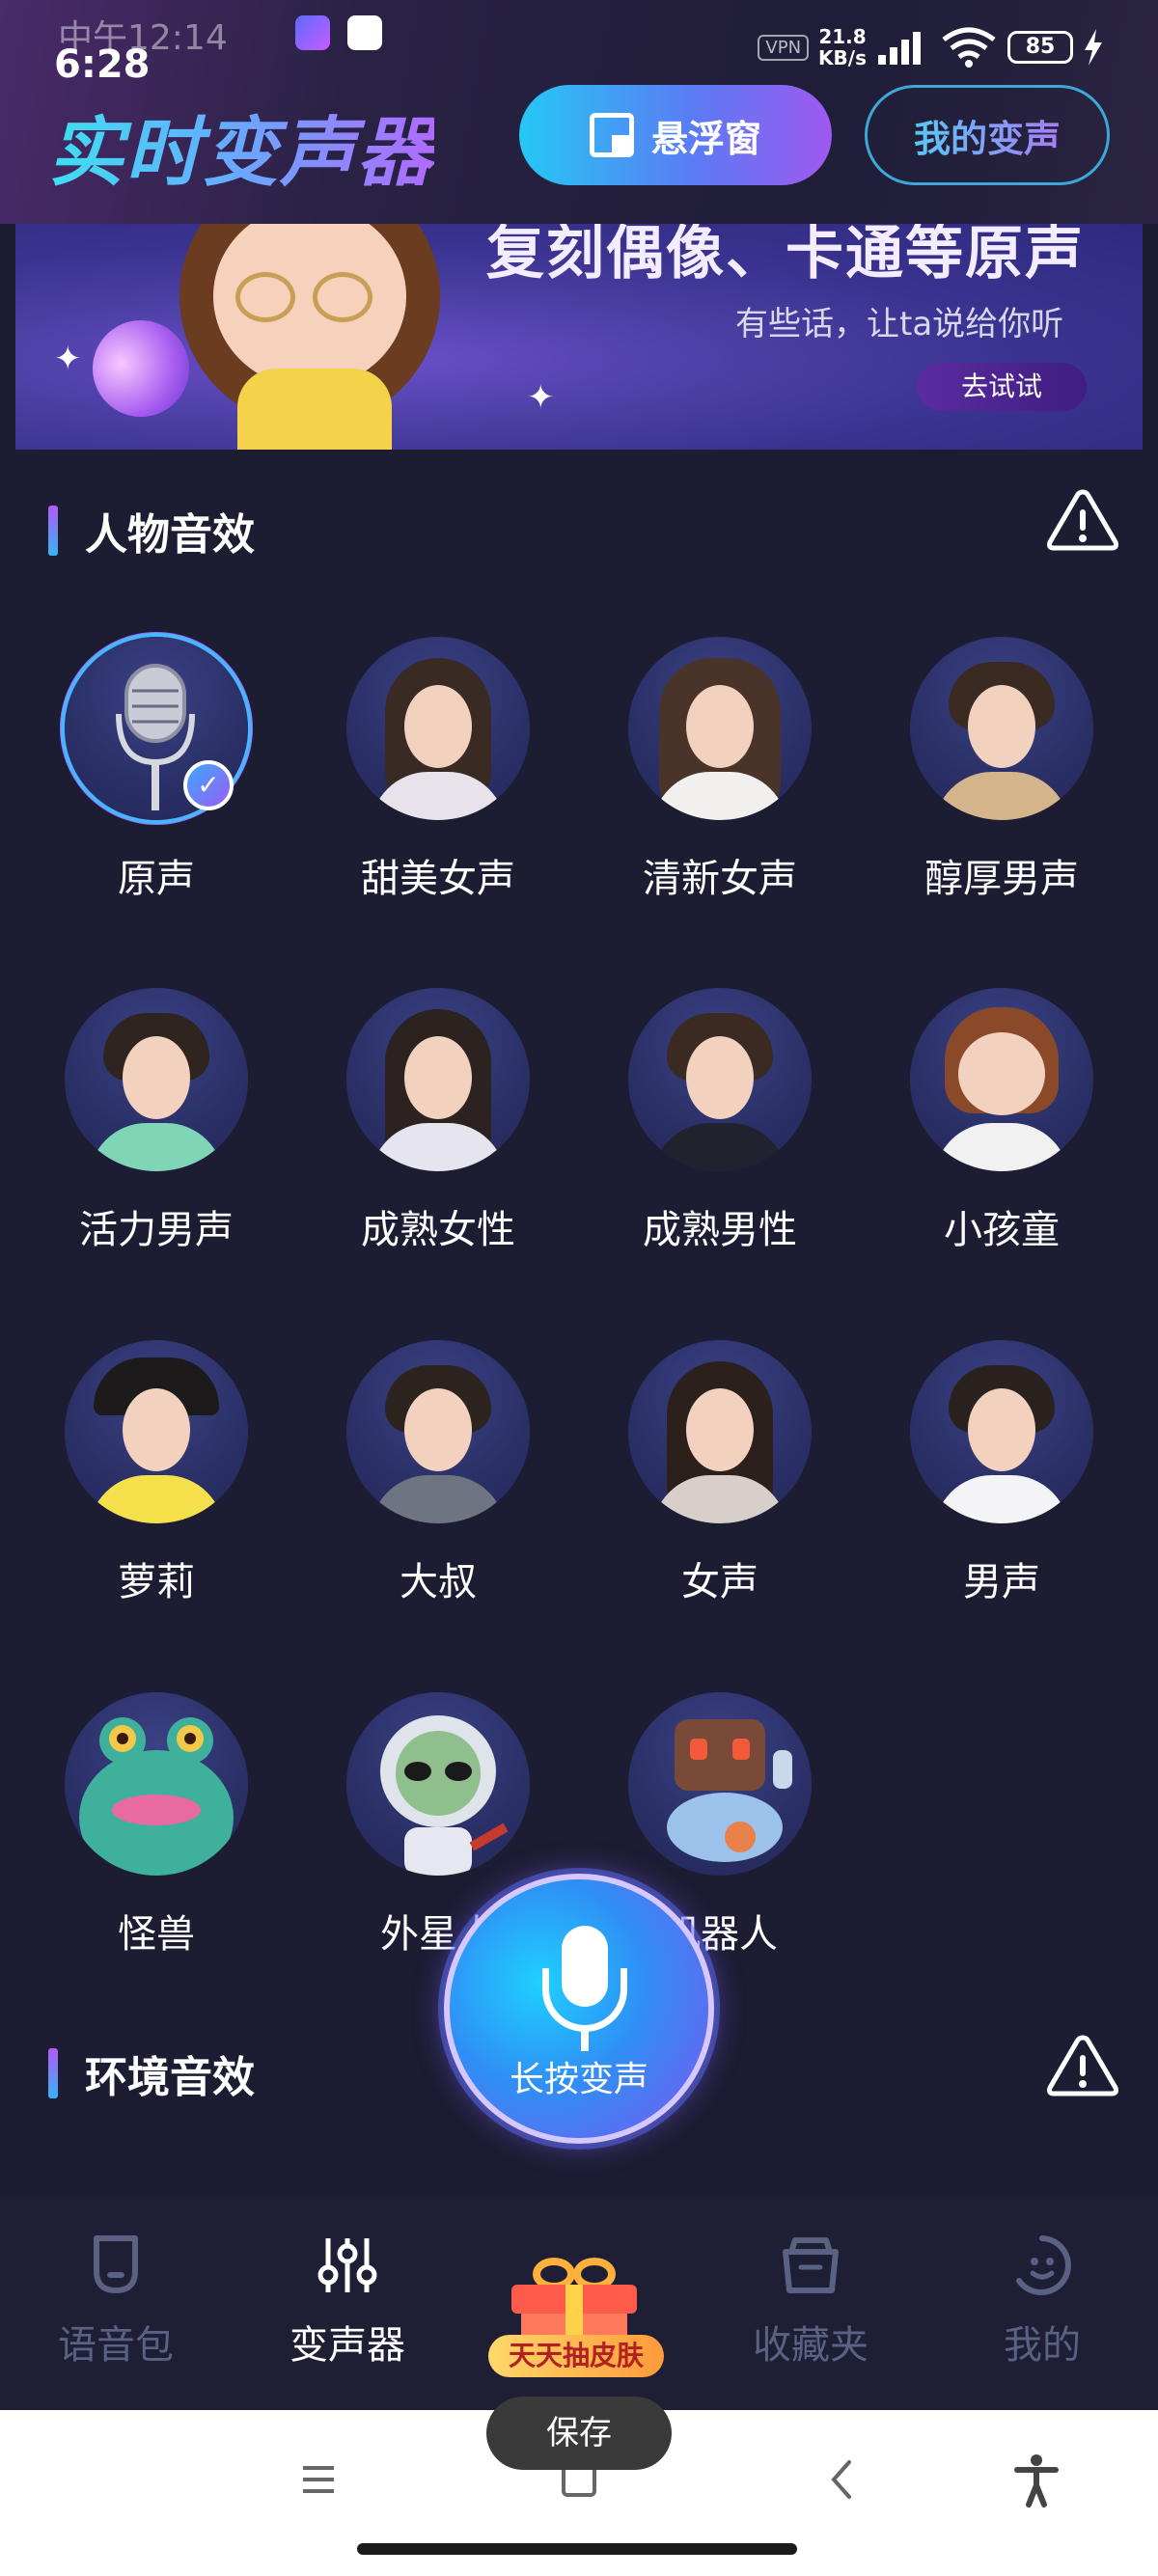 The image size is (1158, 2576). What do you see at coordinates (170, 2078) in the screenshot?
I see `section-title: 环境音效` at bounding box center [170, 2078].